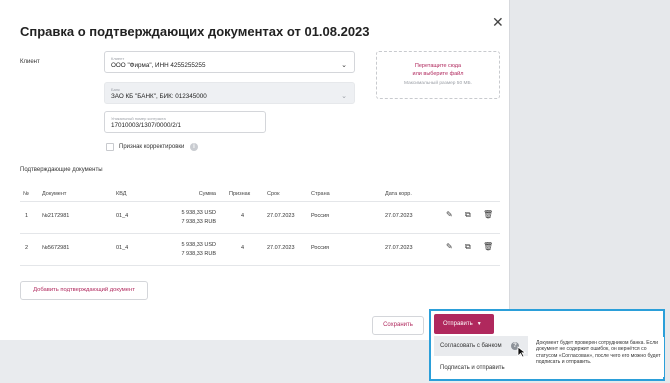  I want to click on column-header: Документ, so click(54, 194).